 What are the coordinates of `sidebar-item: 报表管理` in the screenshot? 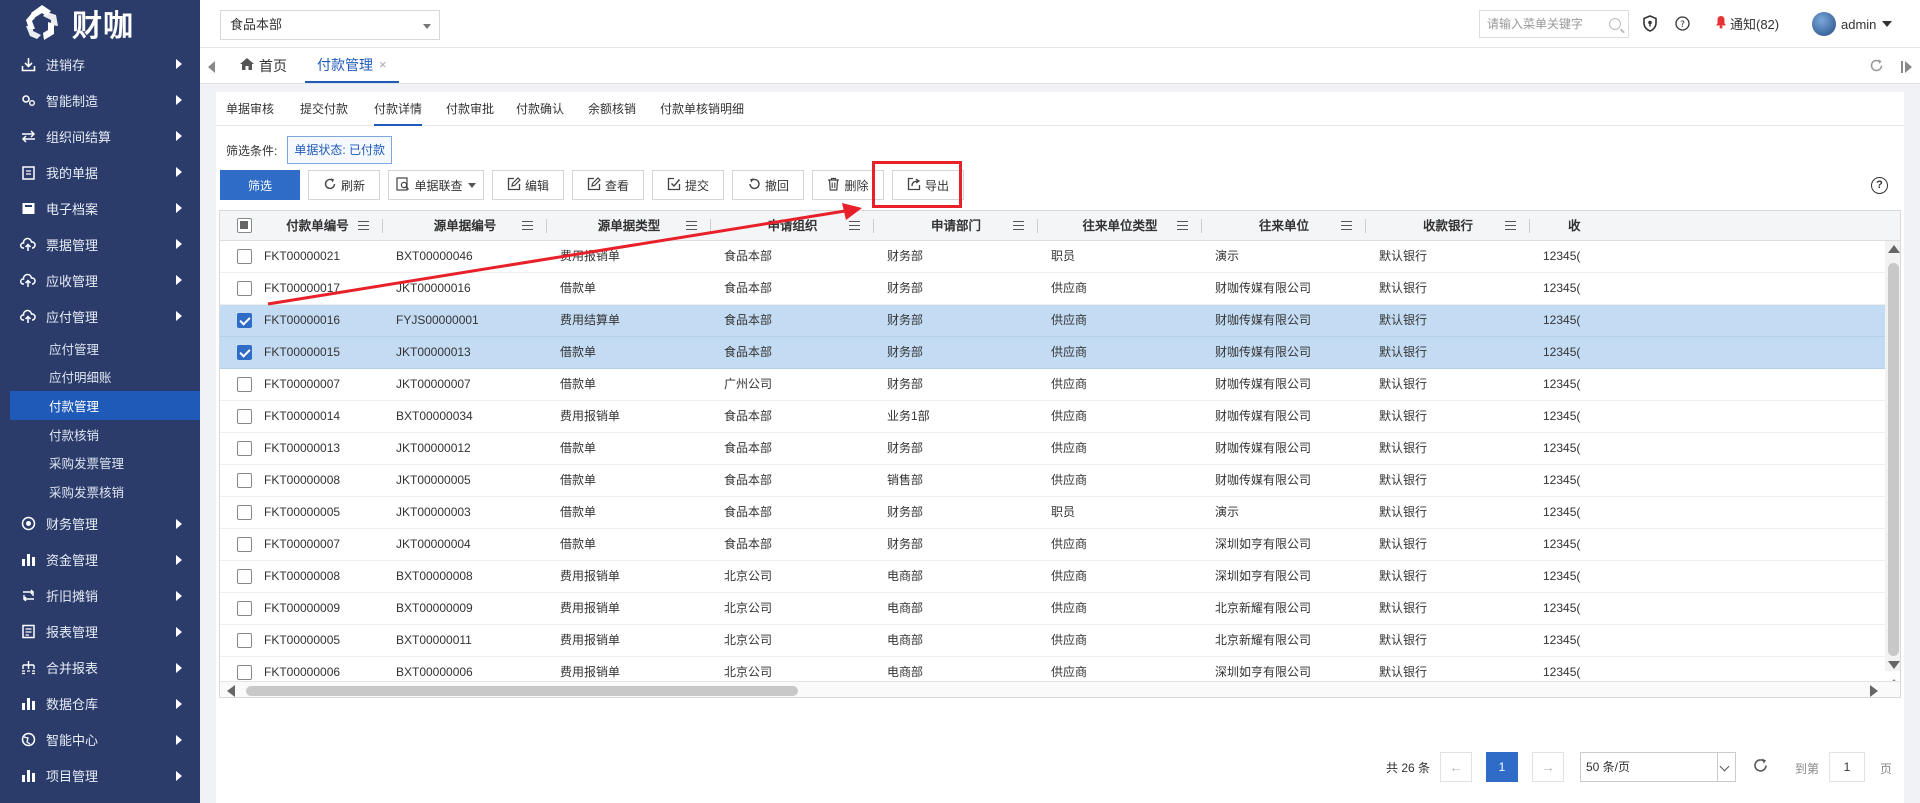 It's located at (100, 632).